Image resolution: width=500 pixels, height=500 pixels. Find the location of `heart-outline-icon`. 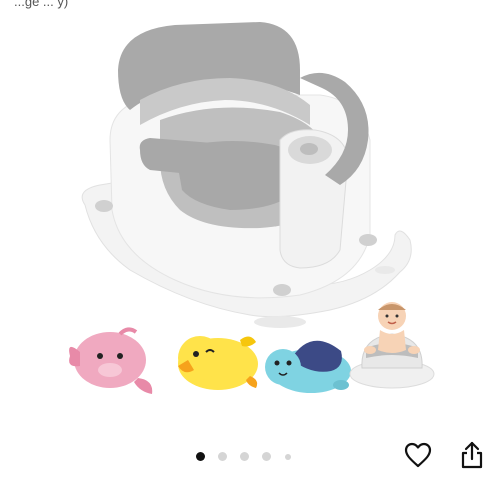

heart-outline-icon is located at coordinates (418, 455).